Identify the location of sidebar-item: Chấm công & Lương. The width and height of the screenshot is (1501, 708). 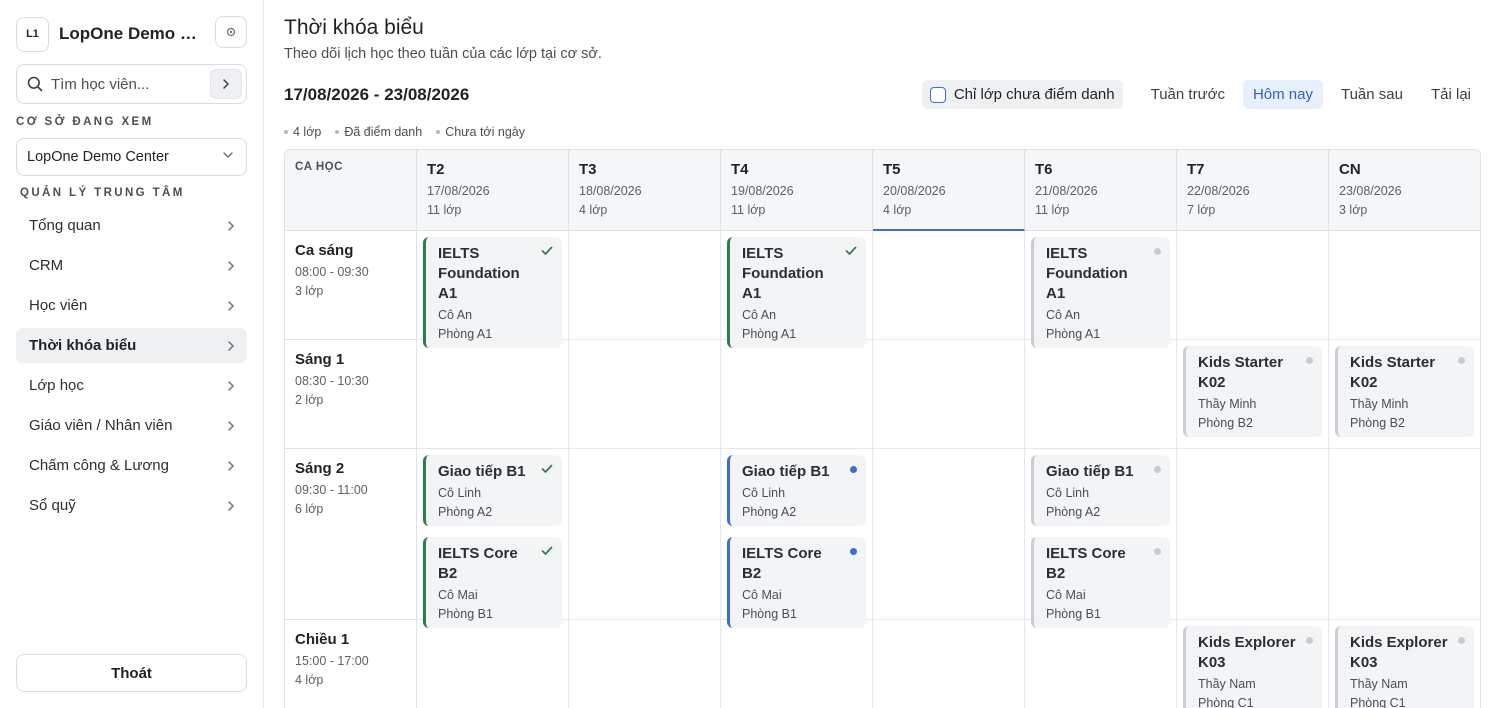
(131, 465).